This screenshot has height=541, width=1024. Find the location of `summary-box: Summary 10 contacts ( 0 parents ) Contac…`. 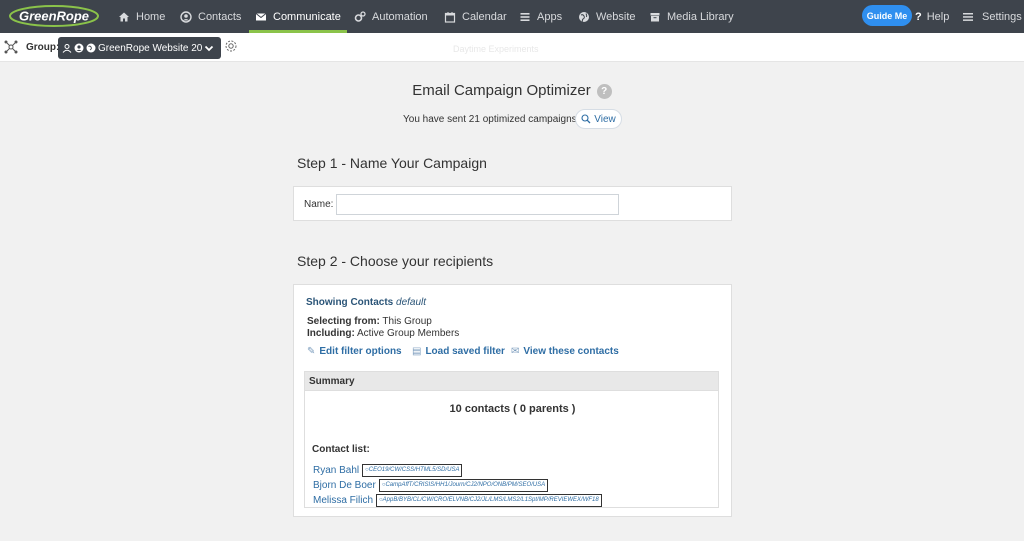

summary-box: Summary 10 contacts ( 0 parents ) Contac… is located at coordinates (511, 439).